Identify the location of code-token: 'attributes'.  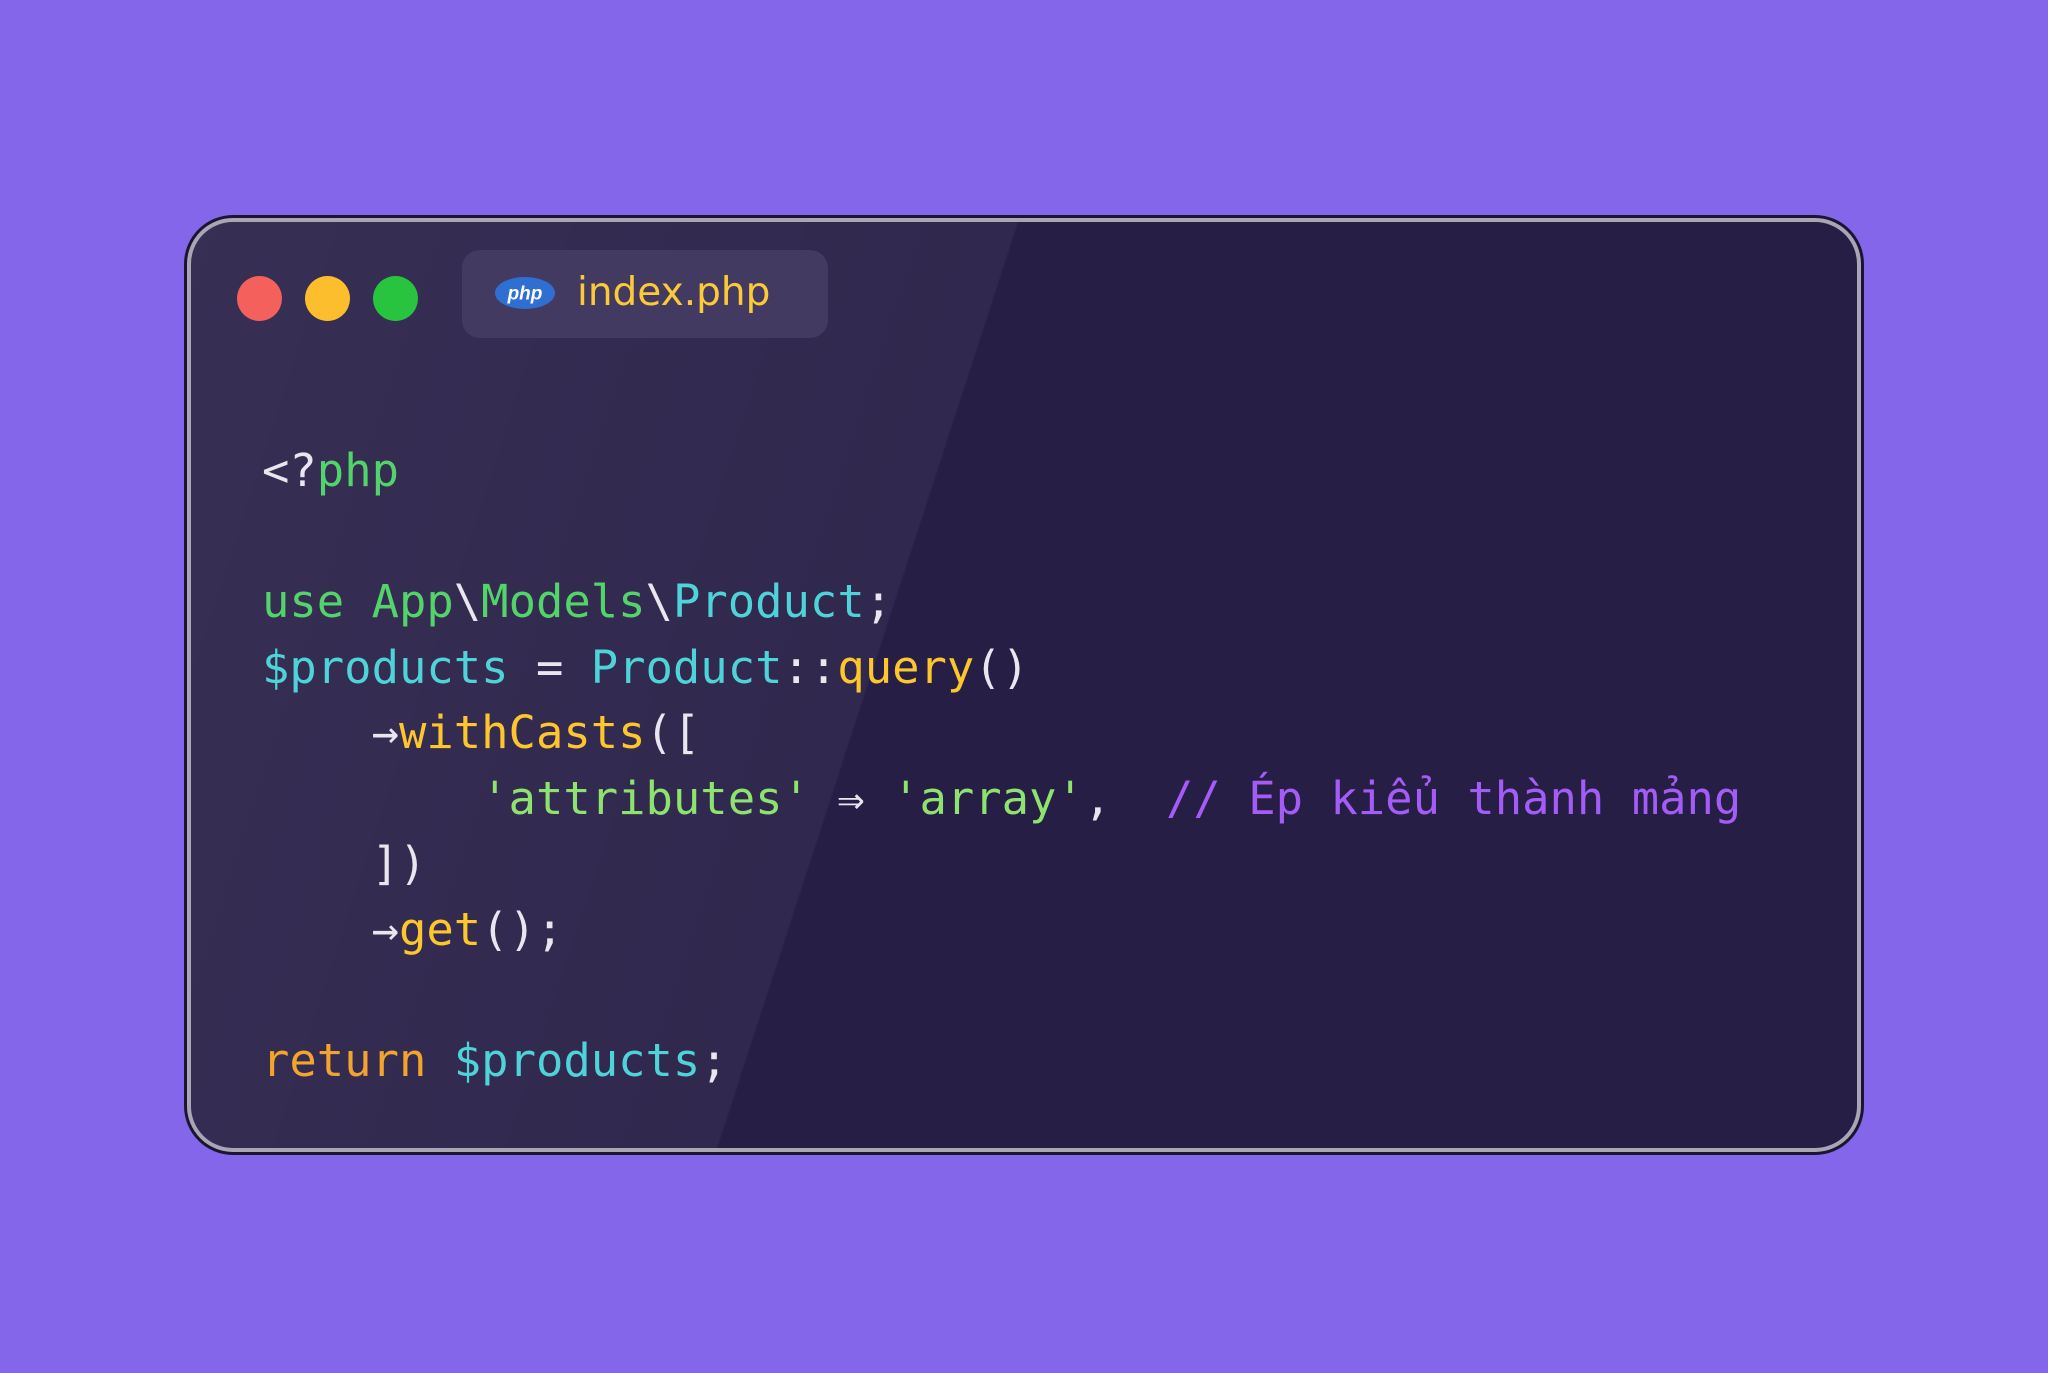
(645, 798).